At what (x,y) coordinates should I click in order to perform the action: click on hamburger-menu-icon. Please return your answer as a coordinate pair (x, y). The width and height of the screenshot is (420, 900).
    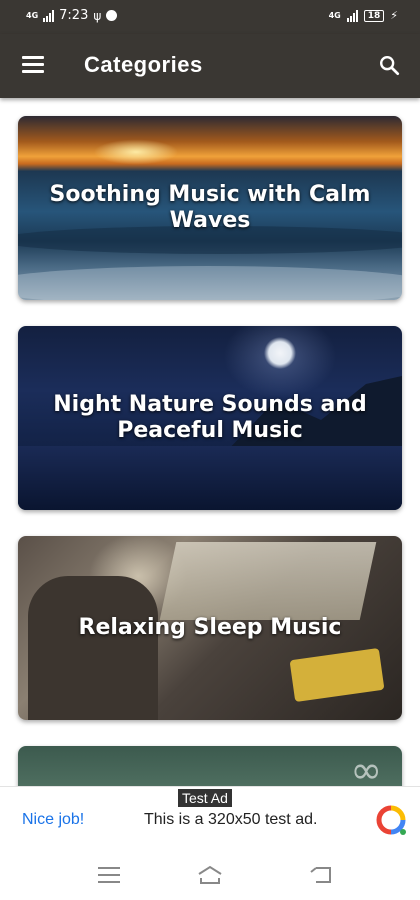
    Looking at the image, I should click on (33, 65).